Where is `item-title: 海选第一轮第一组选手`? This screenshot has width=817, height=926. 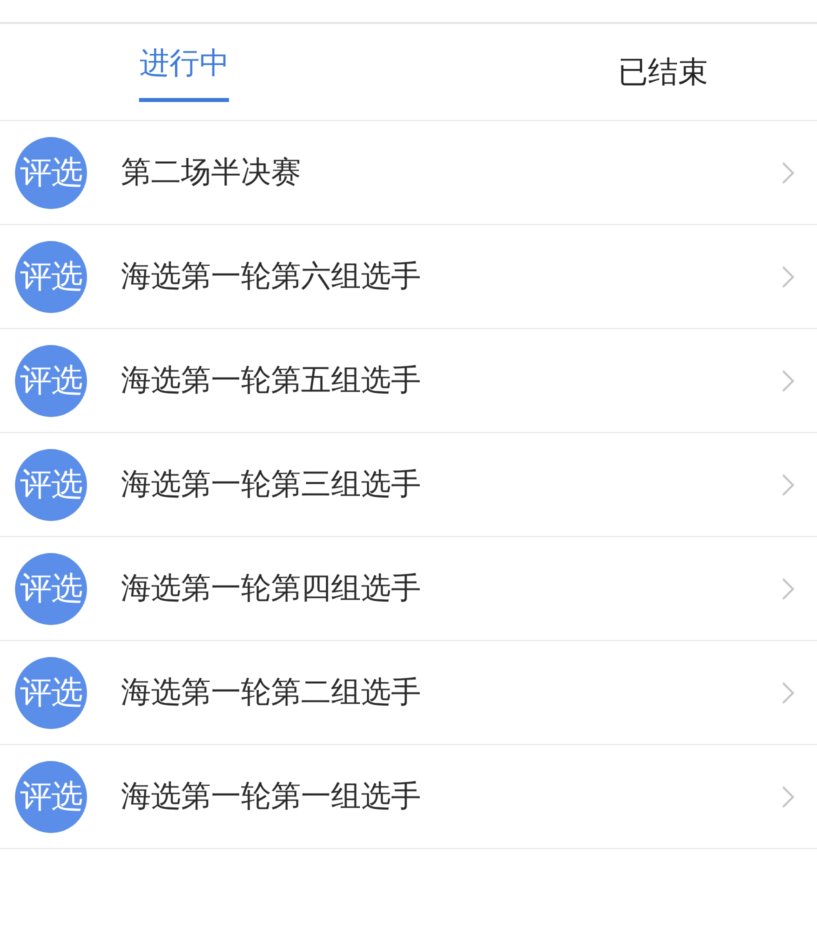 item-title: 海选第一轮第一组选手 is located at coordinates (271, 797).